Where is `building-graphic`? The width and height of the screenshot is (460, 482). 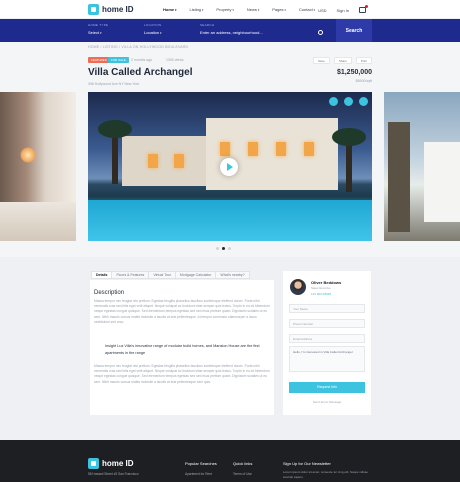 building-graphic is located at coordinates (399, 177).